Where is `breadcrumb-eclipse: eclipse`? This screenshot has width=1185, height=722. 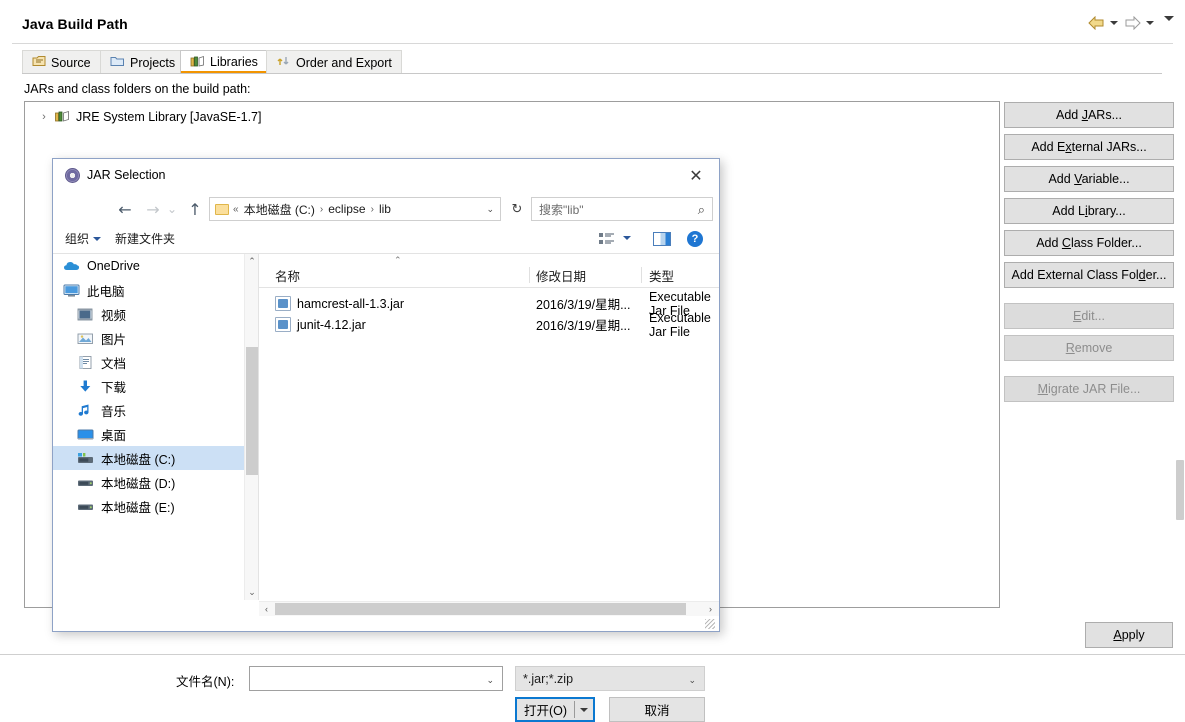 breadcrumb-eclipse: eclipse is located at coordinates (346, 209).